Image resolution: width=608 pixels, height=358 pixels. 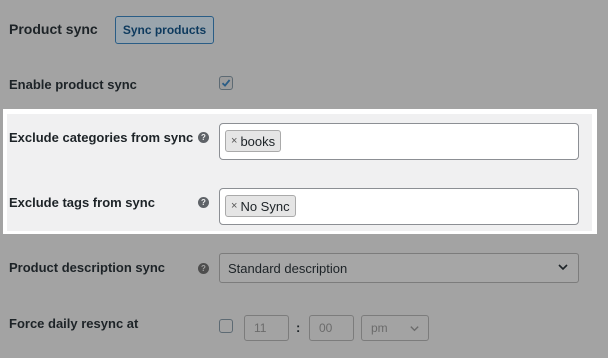 I want to click on force-resync-label: Force daily resync at, so click(x=74, y=323).